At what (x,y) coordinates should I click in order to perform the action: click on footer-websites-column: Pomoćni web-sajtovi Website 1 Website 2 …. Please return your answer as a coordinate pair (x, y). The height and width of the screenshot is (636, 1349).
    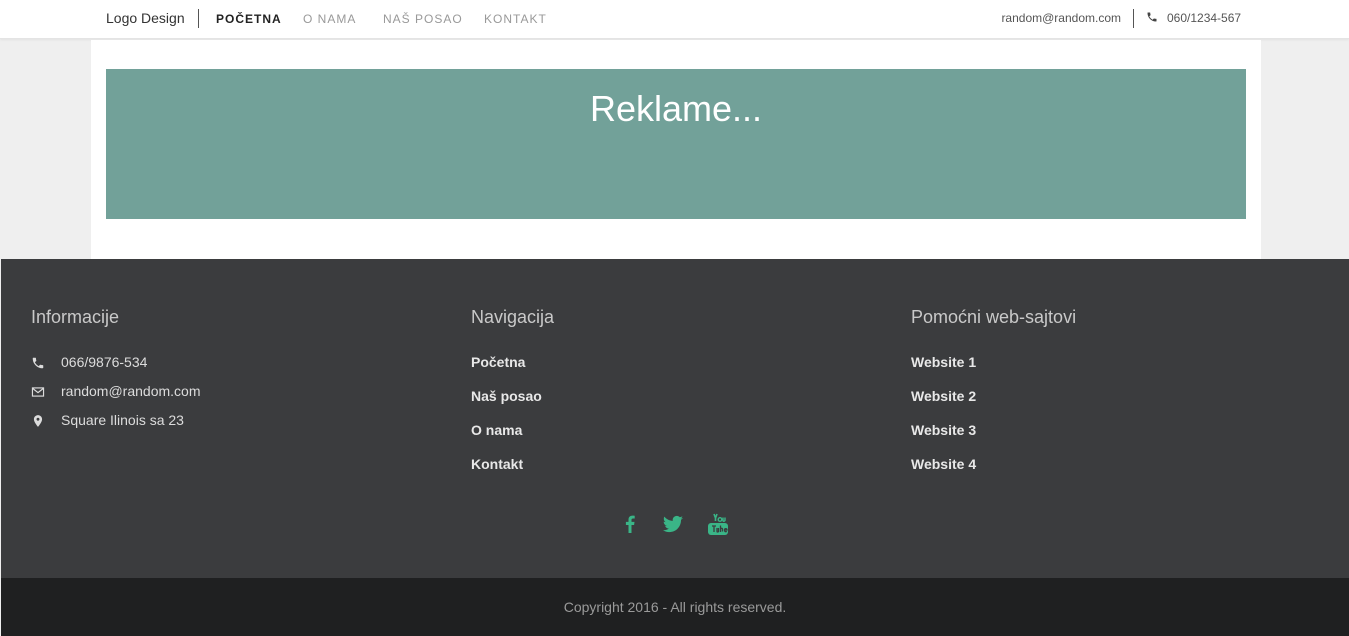
    Looking at the image, I should click on (994, 389).